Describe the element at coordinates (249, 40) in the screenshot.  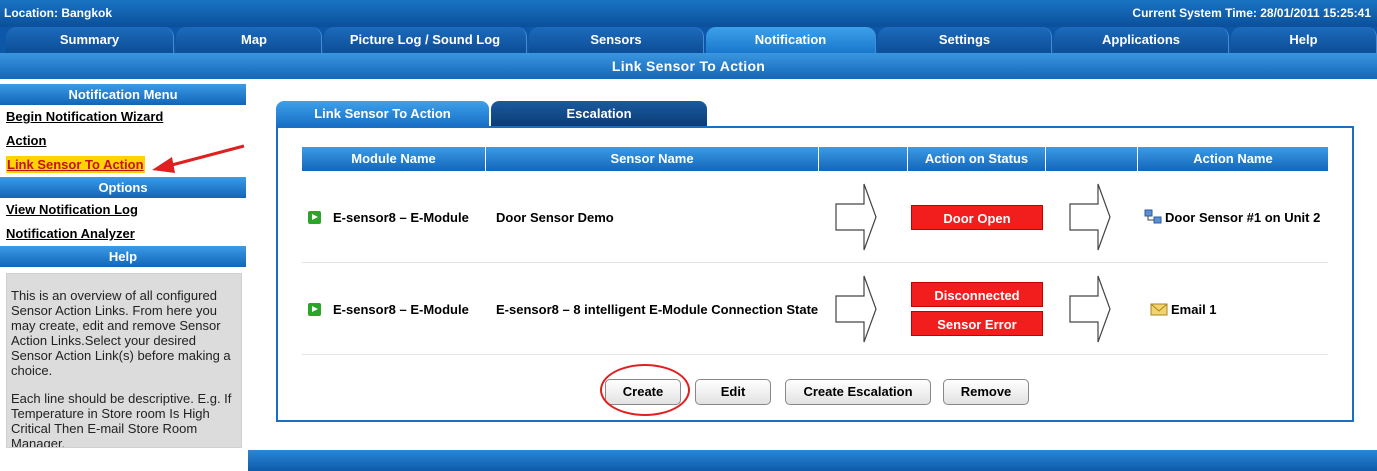
I see `tab-map: Map` at that location.